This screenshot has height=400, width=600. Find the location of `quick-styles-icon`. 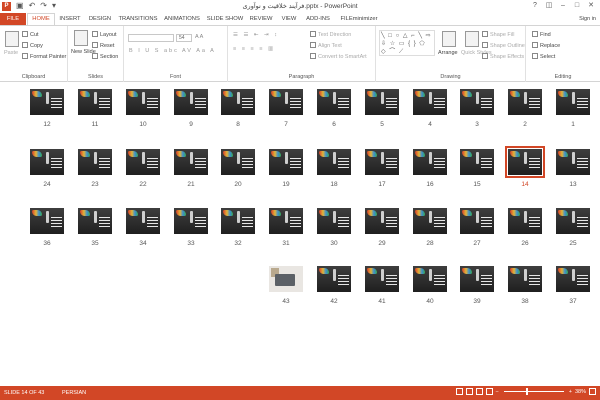

quick-styles-icon is located at coordinates (472, 39).